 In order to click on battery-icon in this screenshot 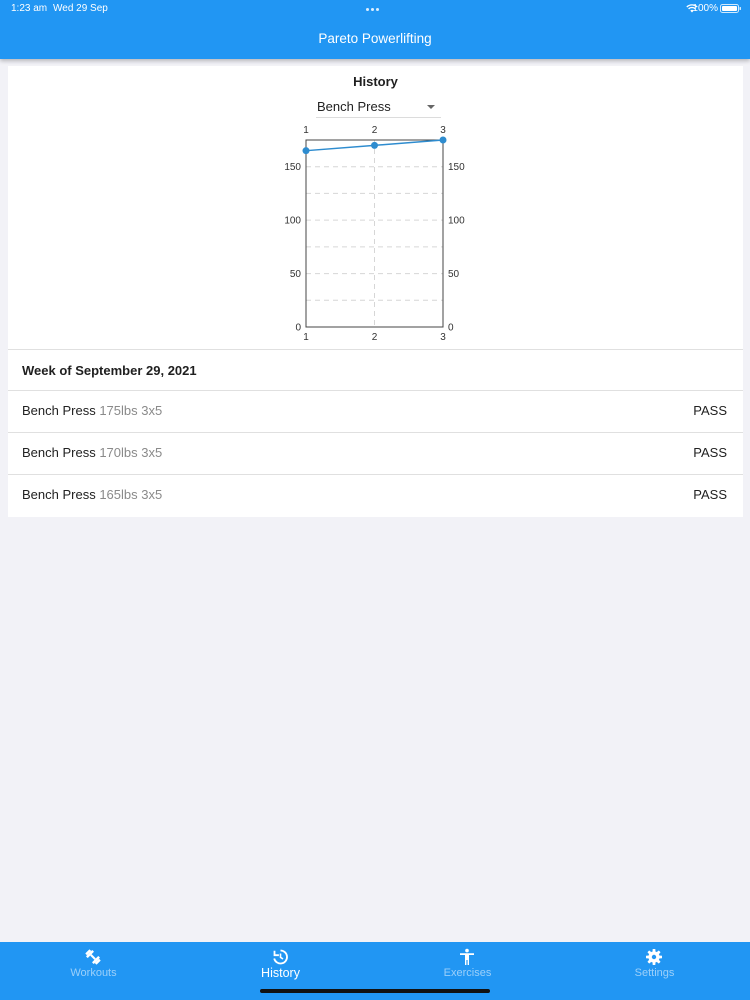, I will do `click(730, 8)`.